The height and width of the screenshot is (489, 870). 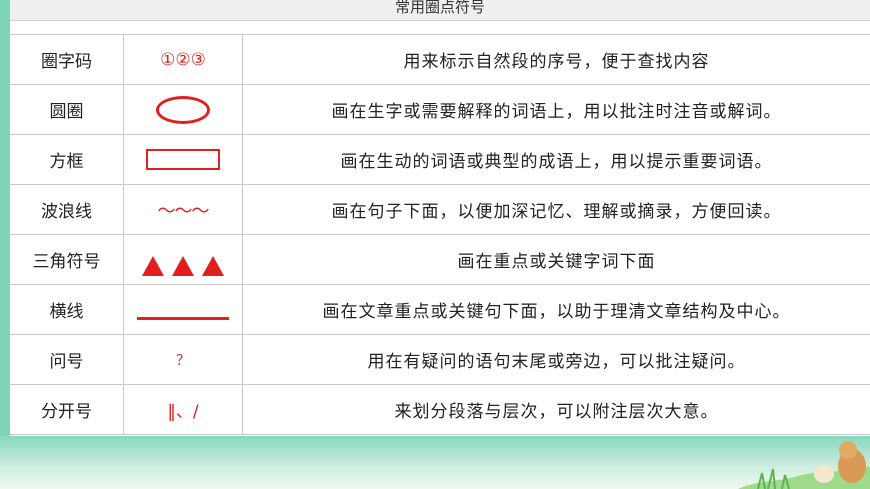 I want to click on triangles-icon, so click(x=183, y=268).